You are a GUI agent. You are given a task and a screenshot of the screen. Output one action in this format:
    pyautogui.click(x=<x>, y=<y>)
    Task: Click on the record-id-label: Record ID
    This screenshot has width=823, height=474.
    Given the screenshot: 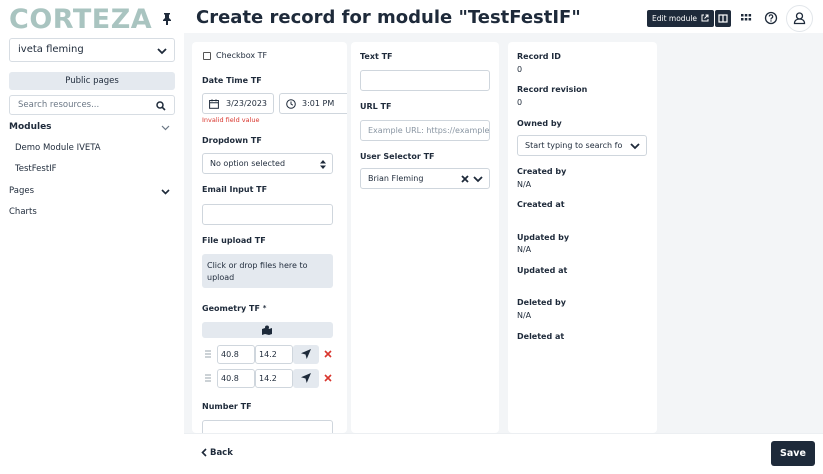 What is the action you would take?
    pyautogui.click(x=539, y=56)
    